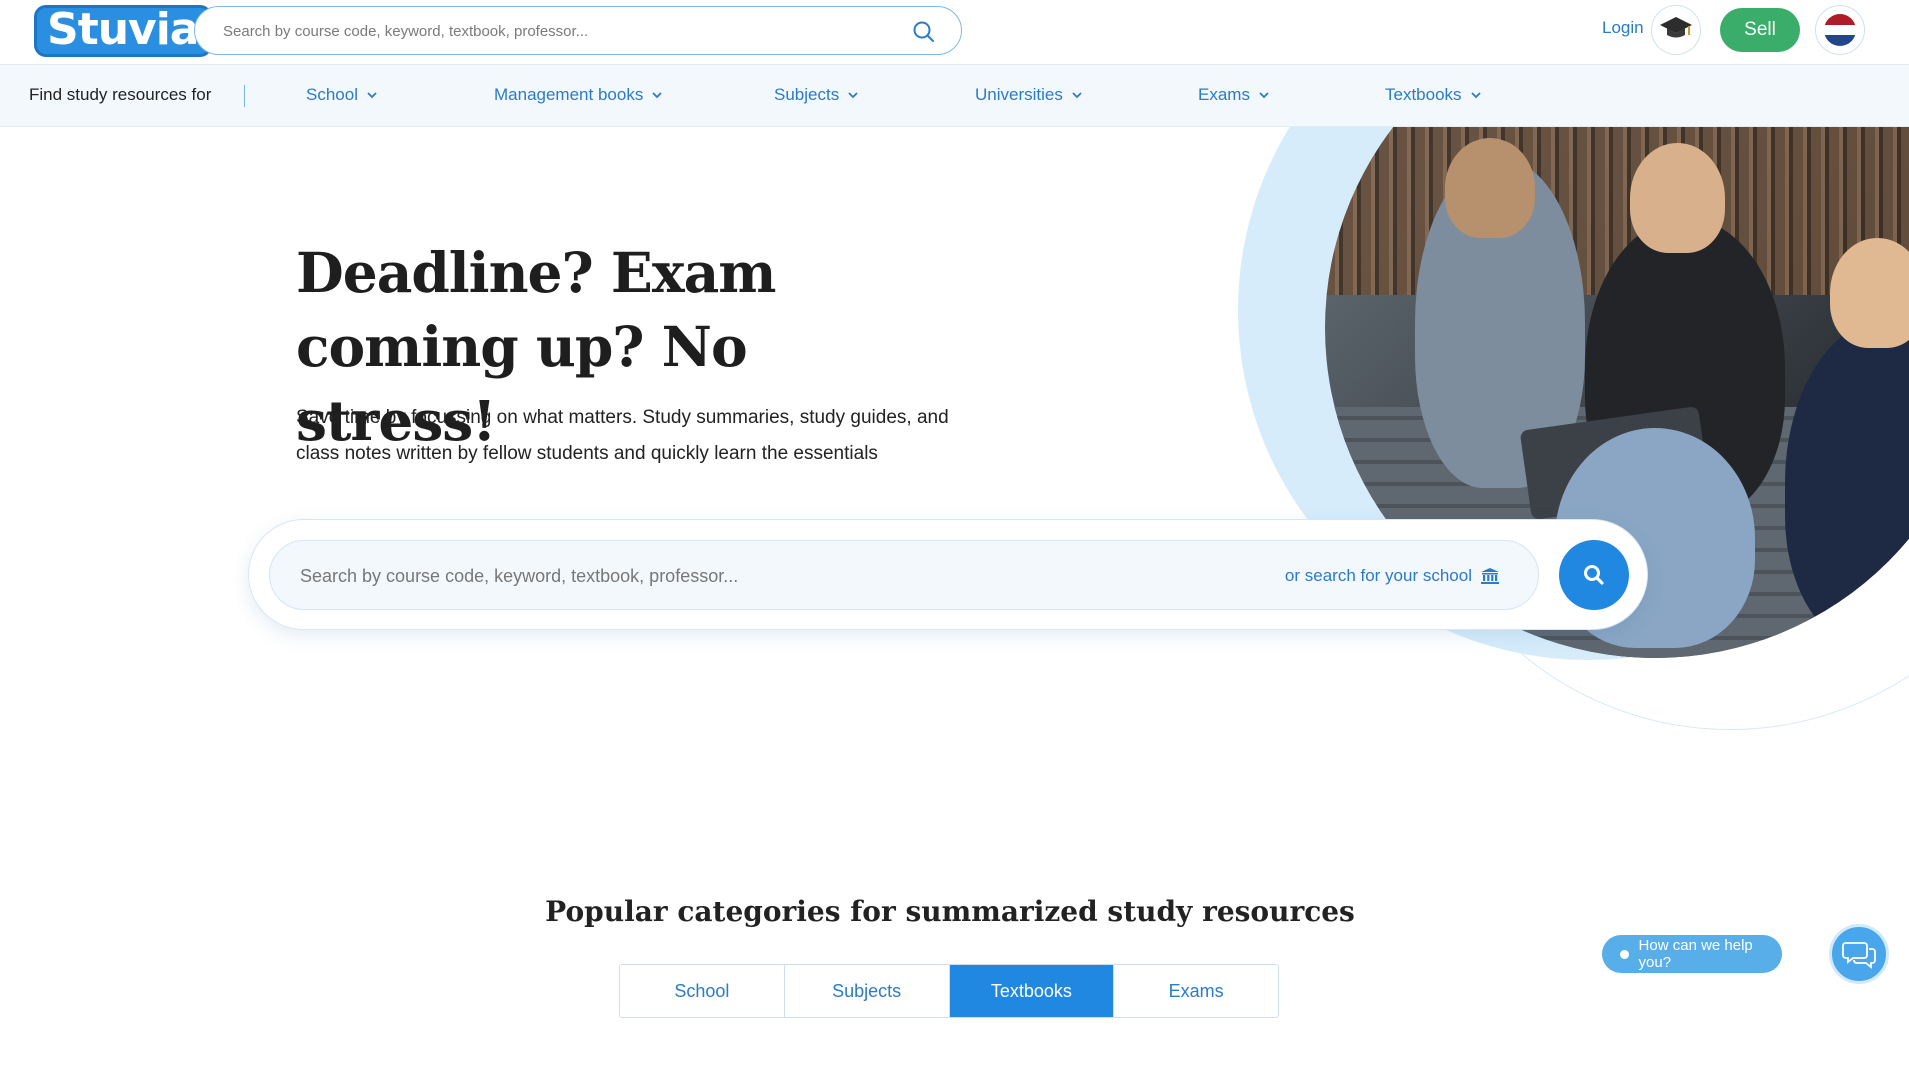  What do you see at coordinates (807, 94) in the screenshot?
I see `nav-item-label: Subjects` at bounding box center [807, 94].